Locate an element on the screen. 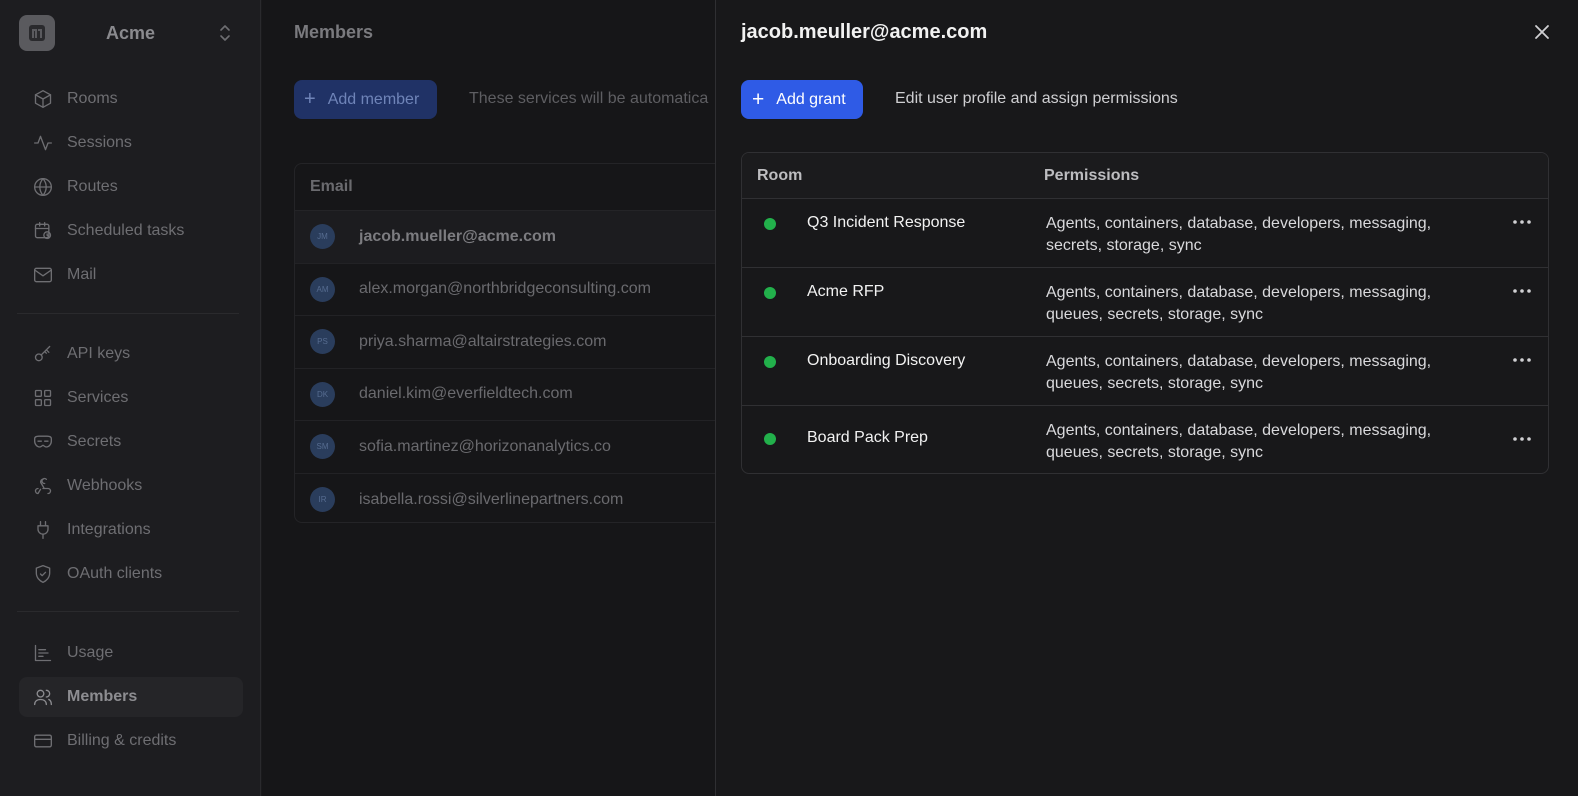 Image resolution: width=1578 pixels, height=796 pixels. column-header-email: Email is located at coordinates (509, 187).